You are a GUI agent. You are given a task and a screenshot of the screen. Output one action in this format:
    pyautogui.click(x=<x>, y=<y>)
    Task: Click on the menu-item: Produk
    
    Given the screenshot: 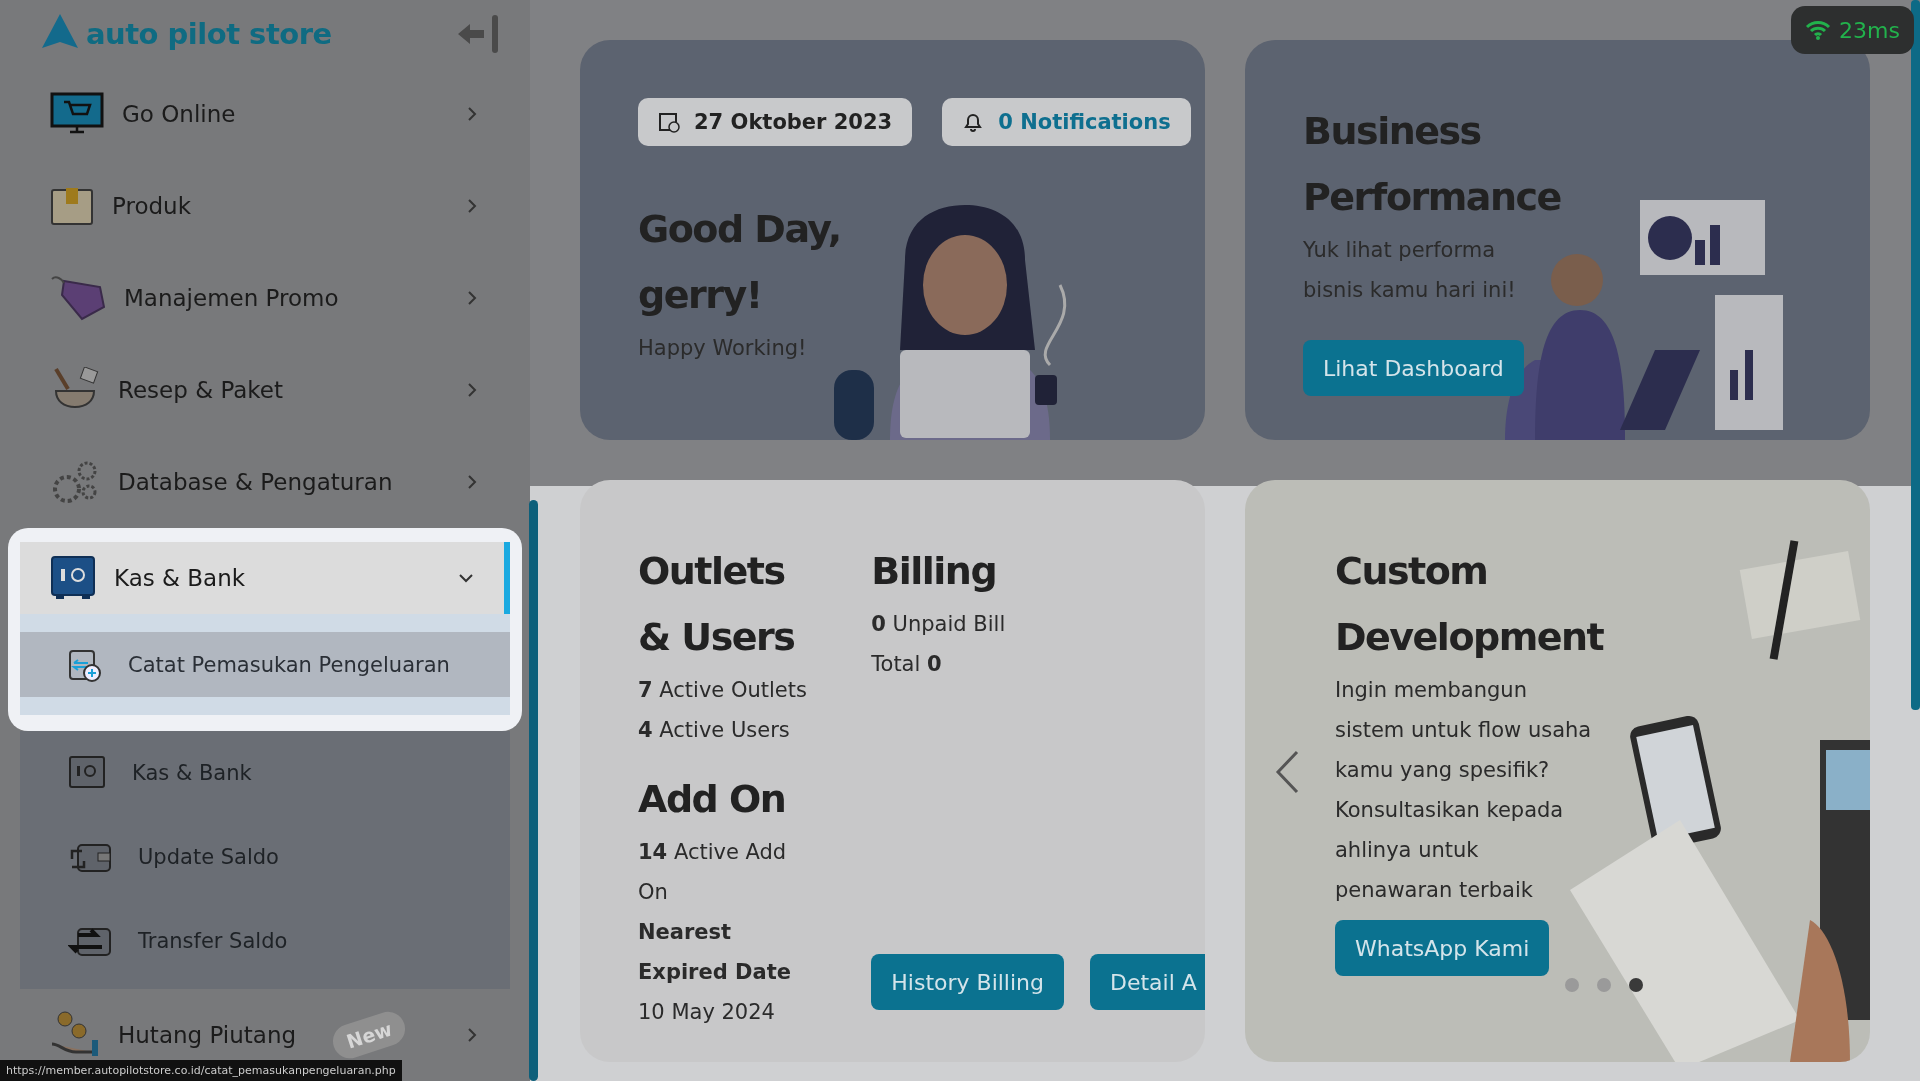 What is the action you would take?
    pyautogui.click(x=265, y=206)
    